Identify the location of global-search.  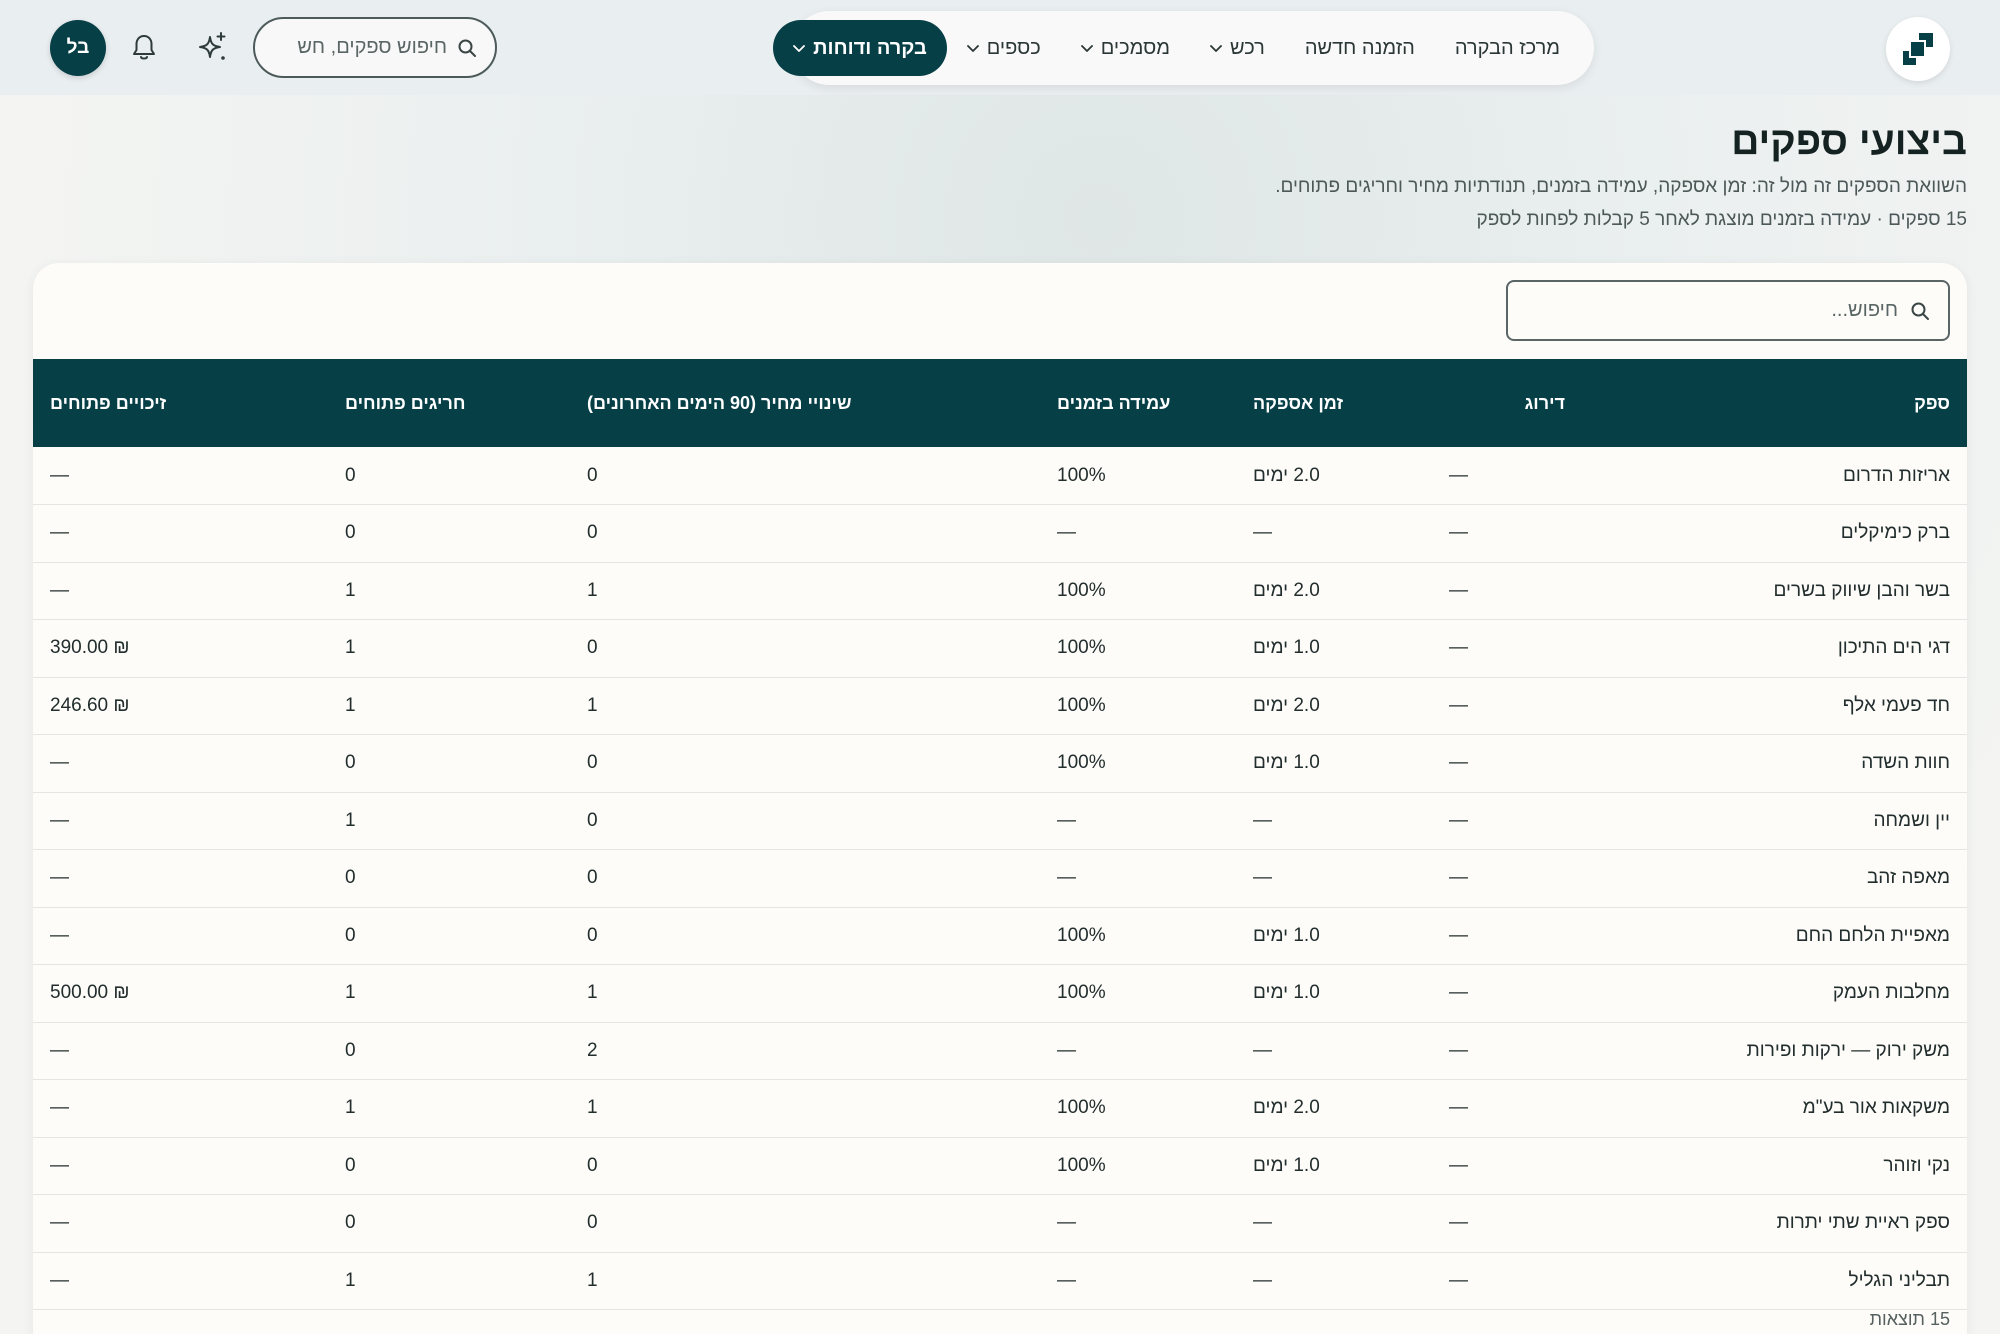
(375, 47).